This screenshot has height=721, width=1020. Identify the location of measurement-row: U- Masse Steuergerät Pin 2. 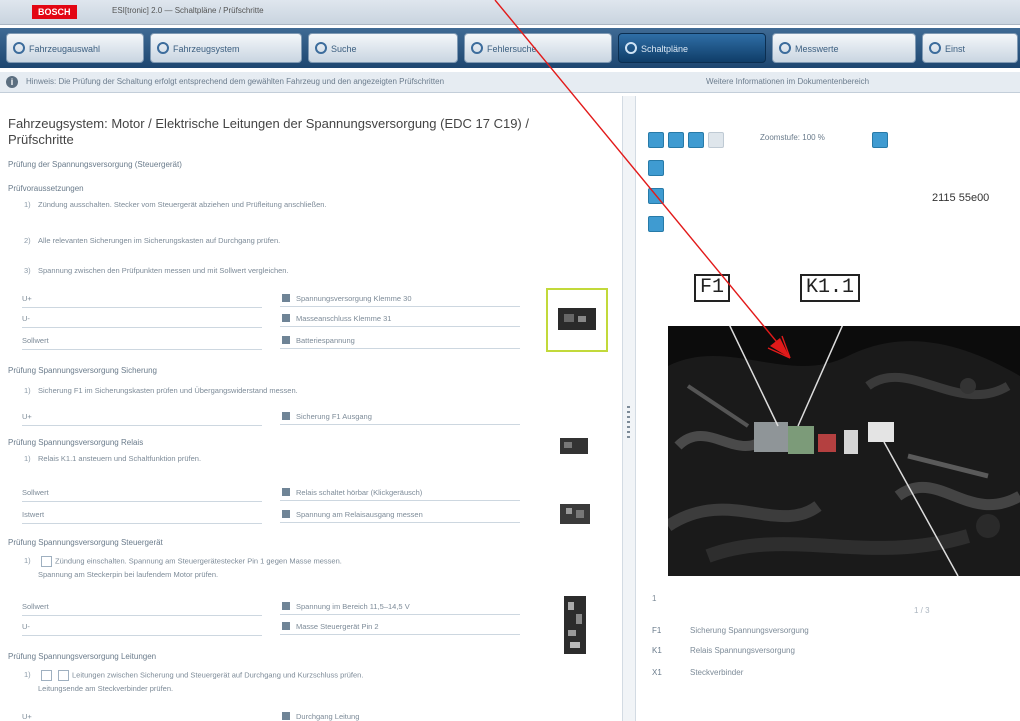
(272, 627).